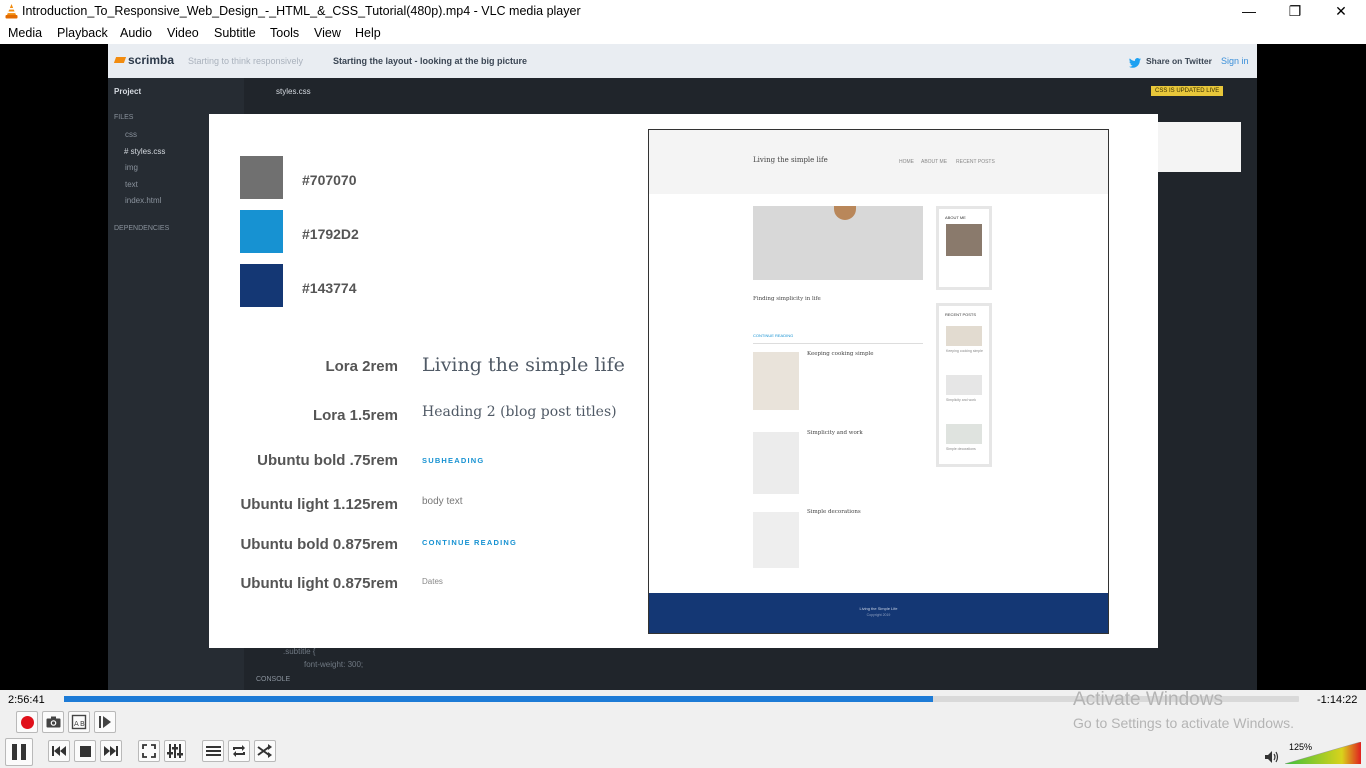 The height and width of the screenshot is (768, 1366). Describe the element at coordinates (239, 751) in the screenshot. I see `loop-button` at that location.